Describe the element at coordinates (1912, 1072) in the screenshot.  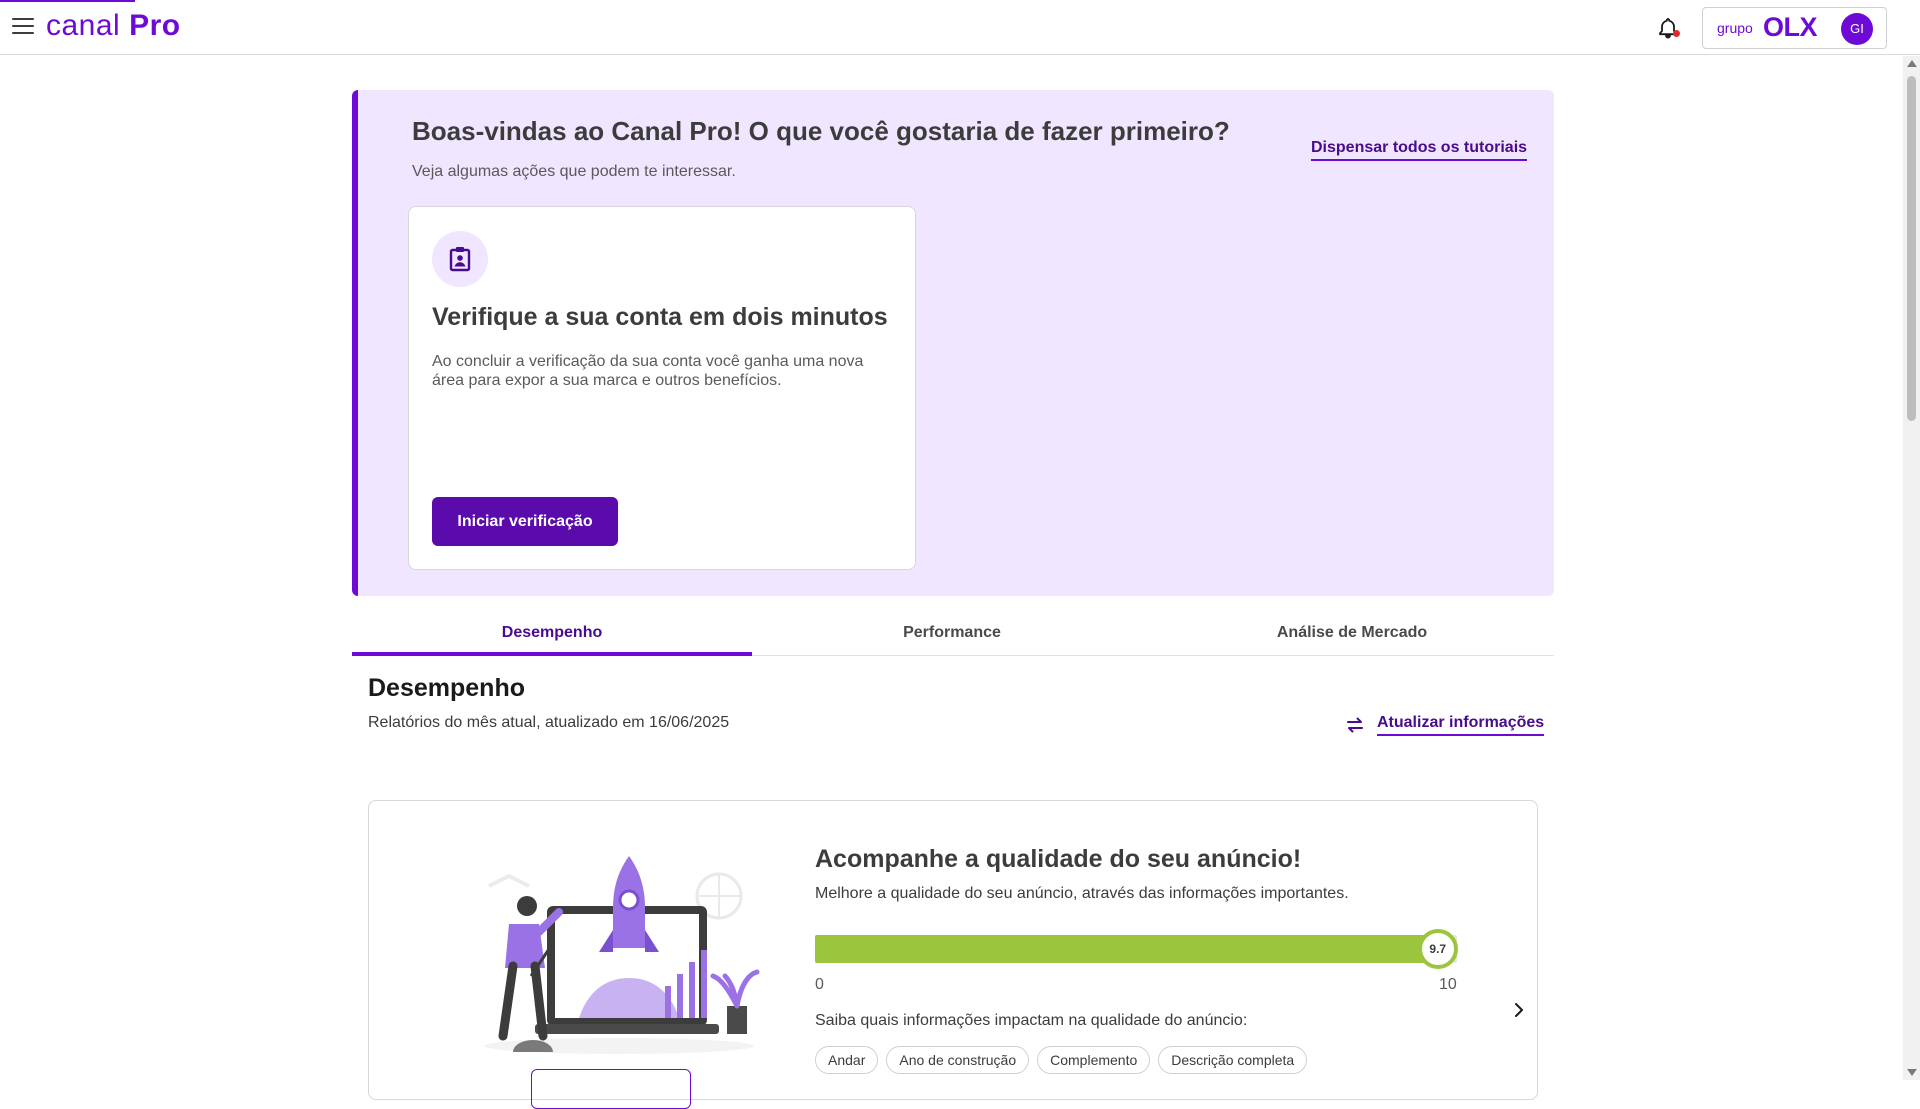
I see `scroll-down-arrow-icon` at that location.